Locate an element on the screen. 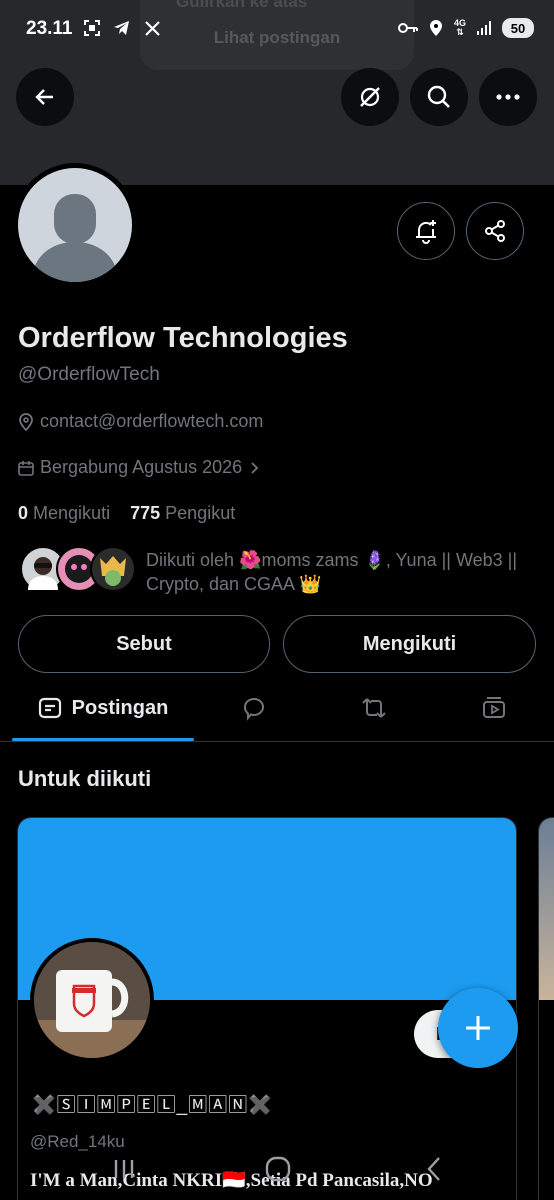  back-arrow-icon is located at coordinates (44, 97).